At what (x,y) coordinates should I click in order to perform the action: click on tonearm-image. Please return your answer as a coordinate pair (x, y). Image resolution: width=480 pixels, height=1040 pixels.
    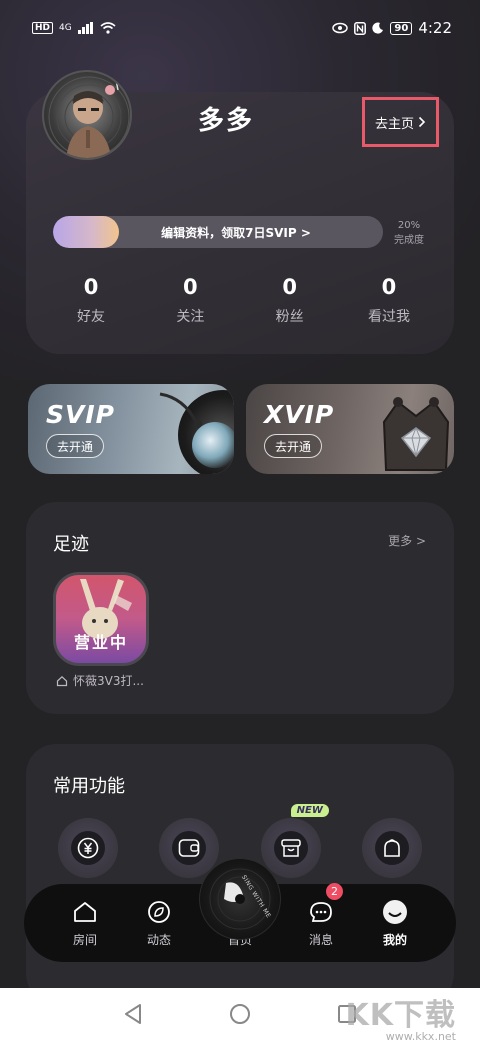
    Looking at the image, I should click on (180, 410).